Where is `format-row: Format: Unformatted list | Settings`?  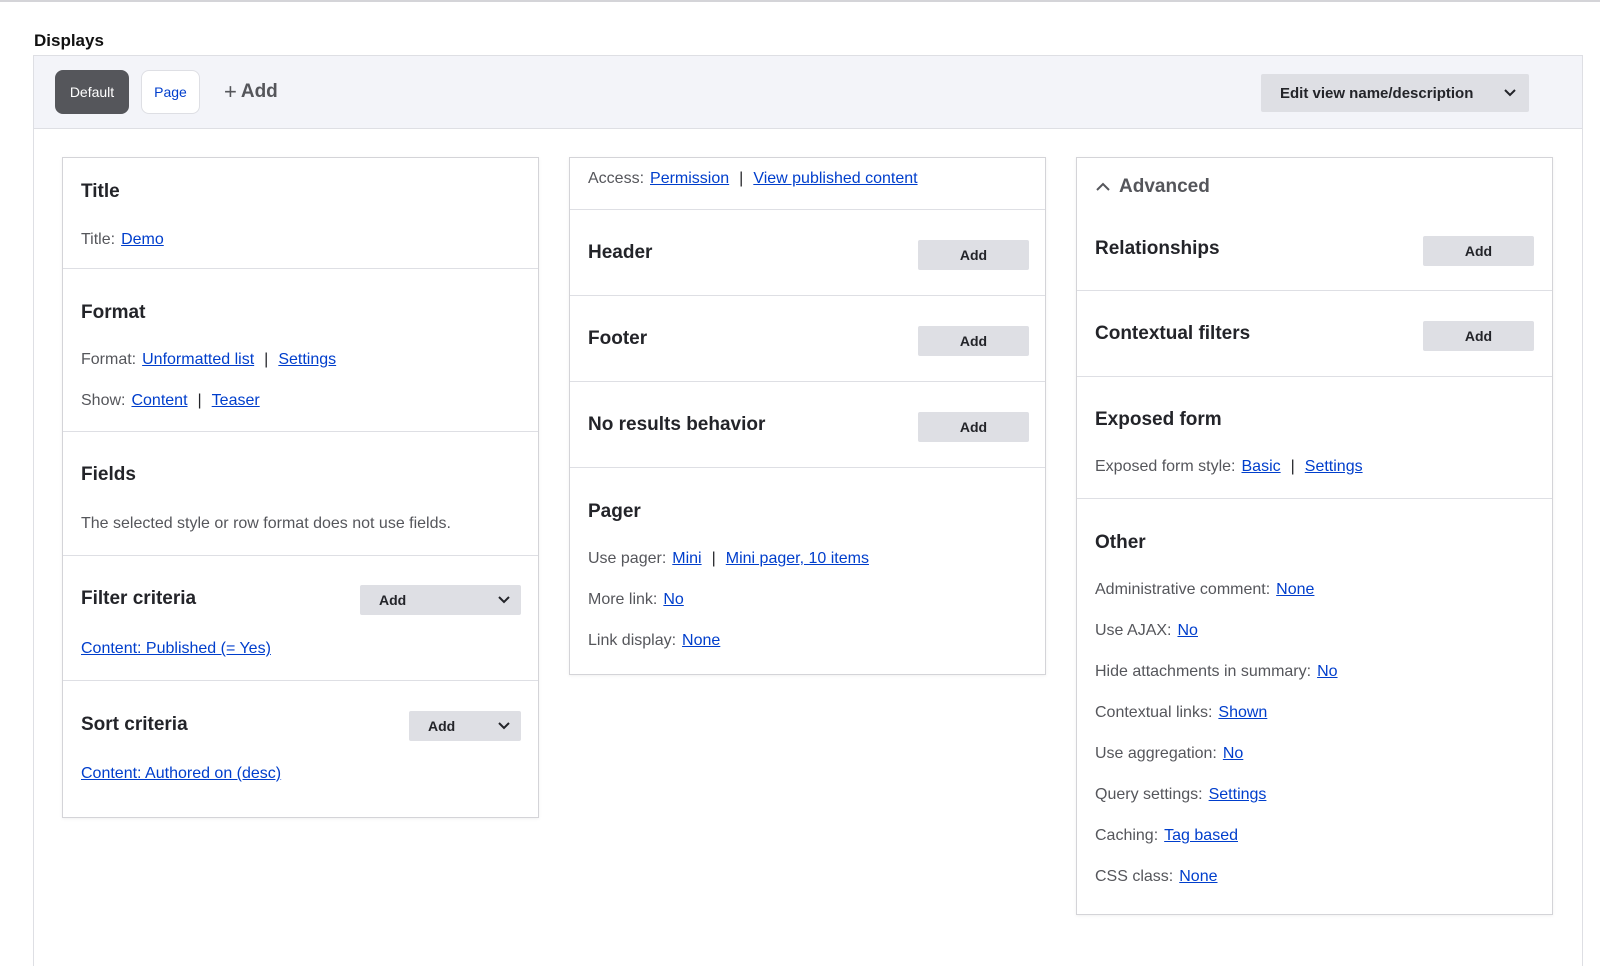
format-row: Format: Unformatted list | Settings is located at coordinates (208, 360).